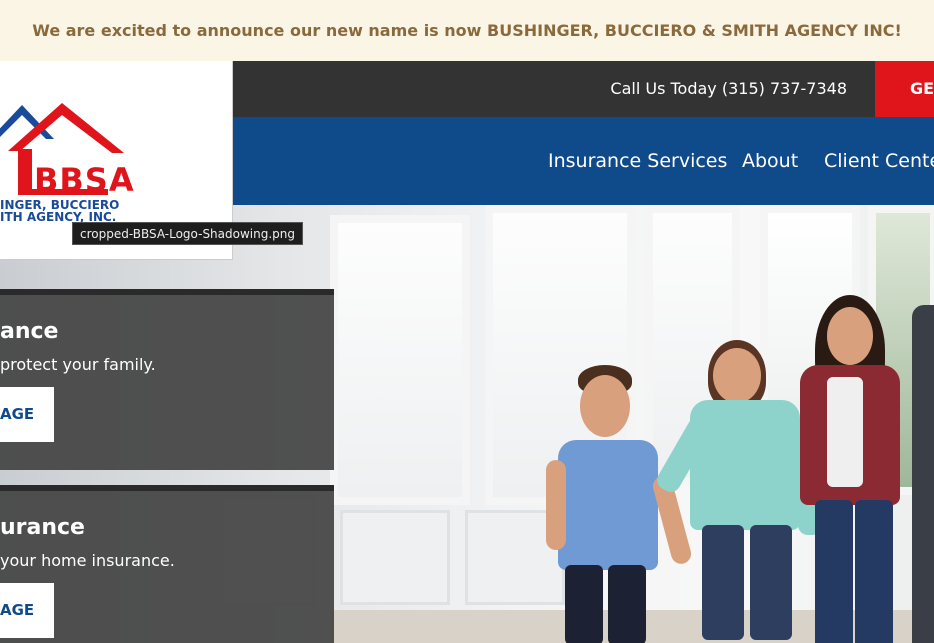  I want to click on panel-title: urance, so click(42, 527).